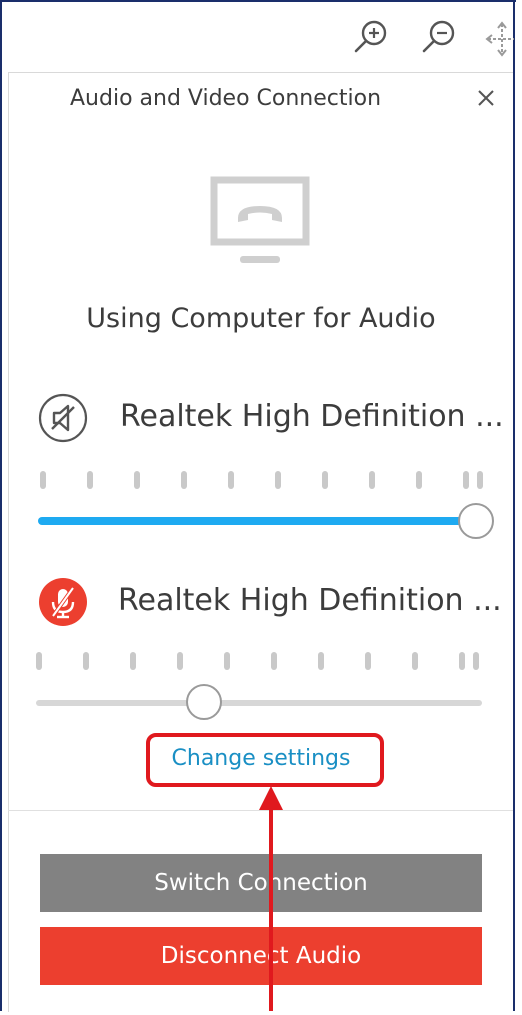  What do you see at coordinates (265, 760) in the screenshot?
I see `annotation-highlight-box` at bounding box center [265, 760].